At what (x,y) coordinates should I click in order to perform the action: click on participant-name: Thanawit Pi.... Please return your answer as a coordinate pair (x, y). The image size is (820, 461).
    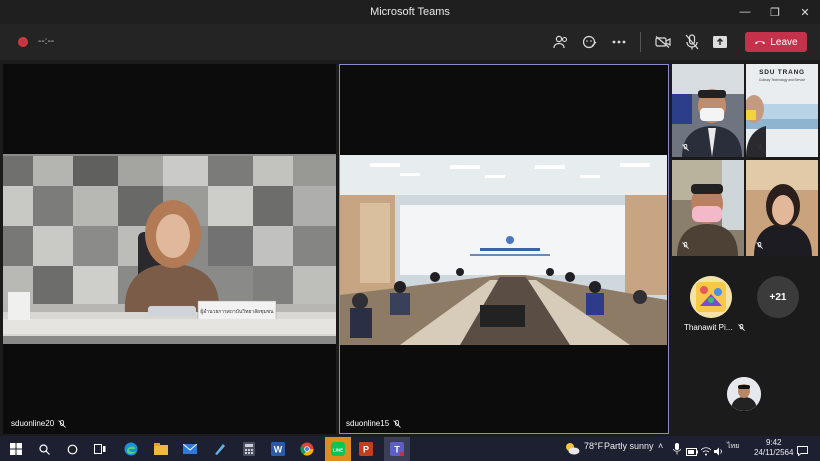
    Looking at the image, I should click on (708, 327).